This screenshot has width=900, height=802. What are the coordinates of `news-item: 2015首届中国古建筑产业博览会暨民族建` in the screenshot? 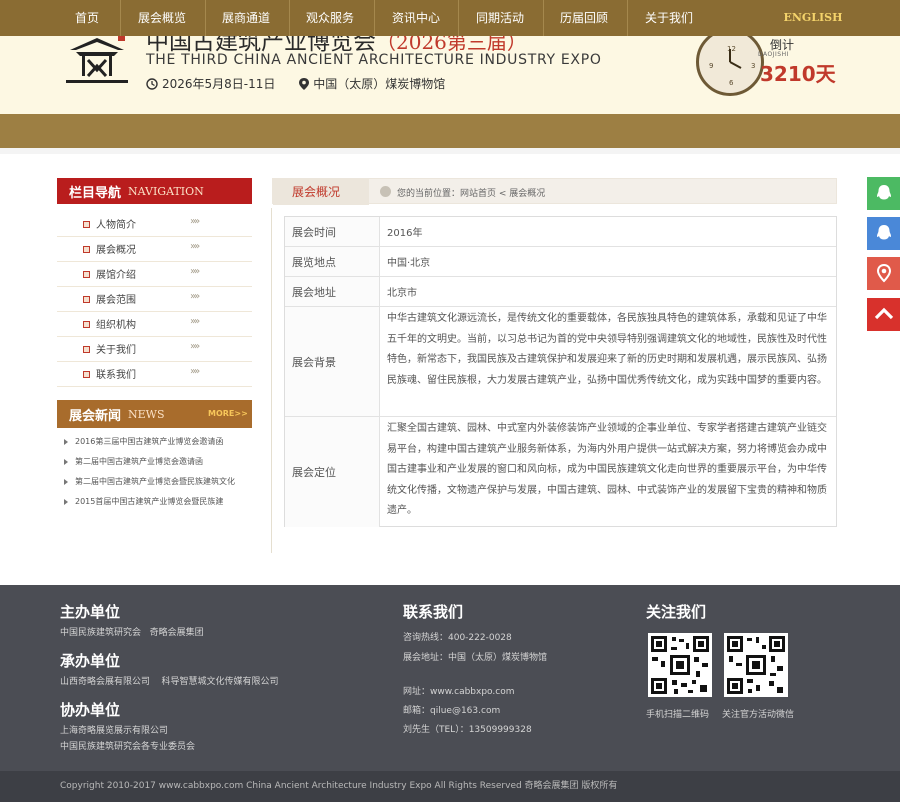 It's located at (157, 503).